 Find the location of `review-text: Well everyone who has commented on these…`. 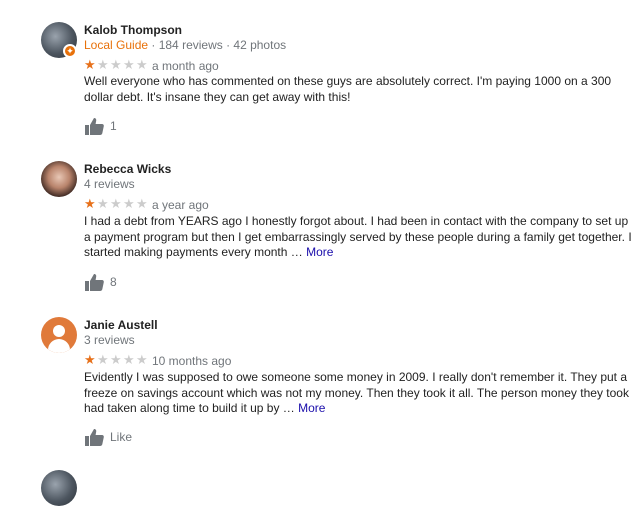

review-text: Well everyone who has commented on these… is located at coordinates (358, 89).